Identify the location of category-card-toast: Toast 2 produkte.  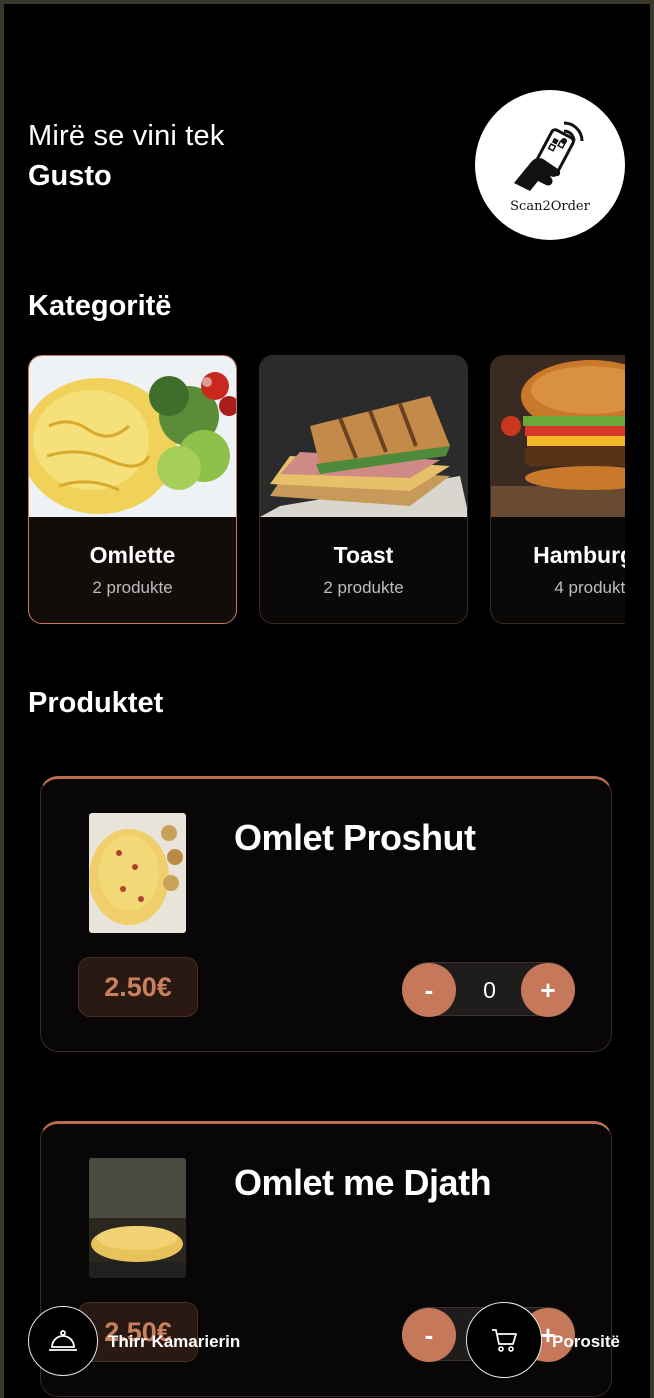
(363, 489).